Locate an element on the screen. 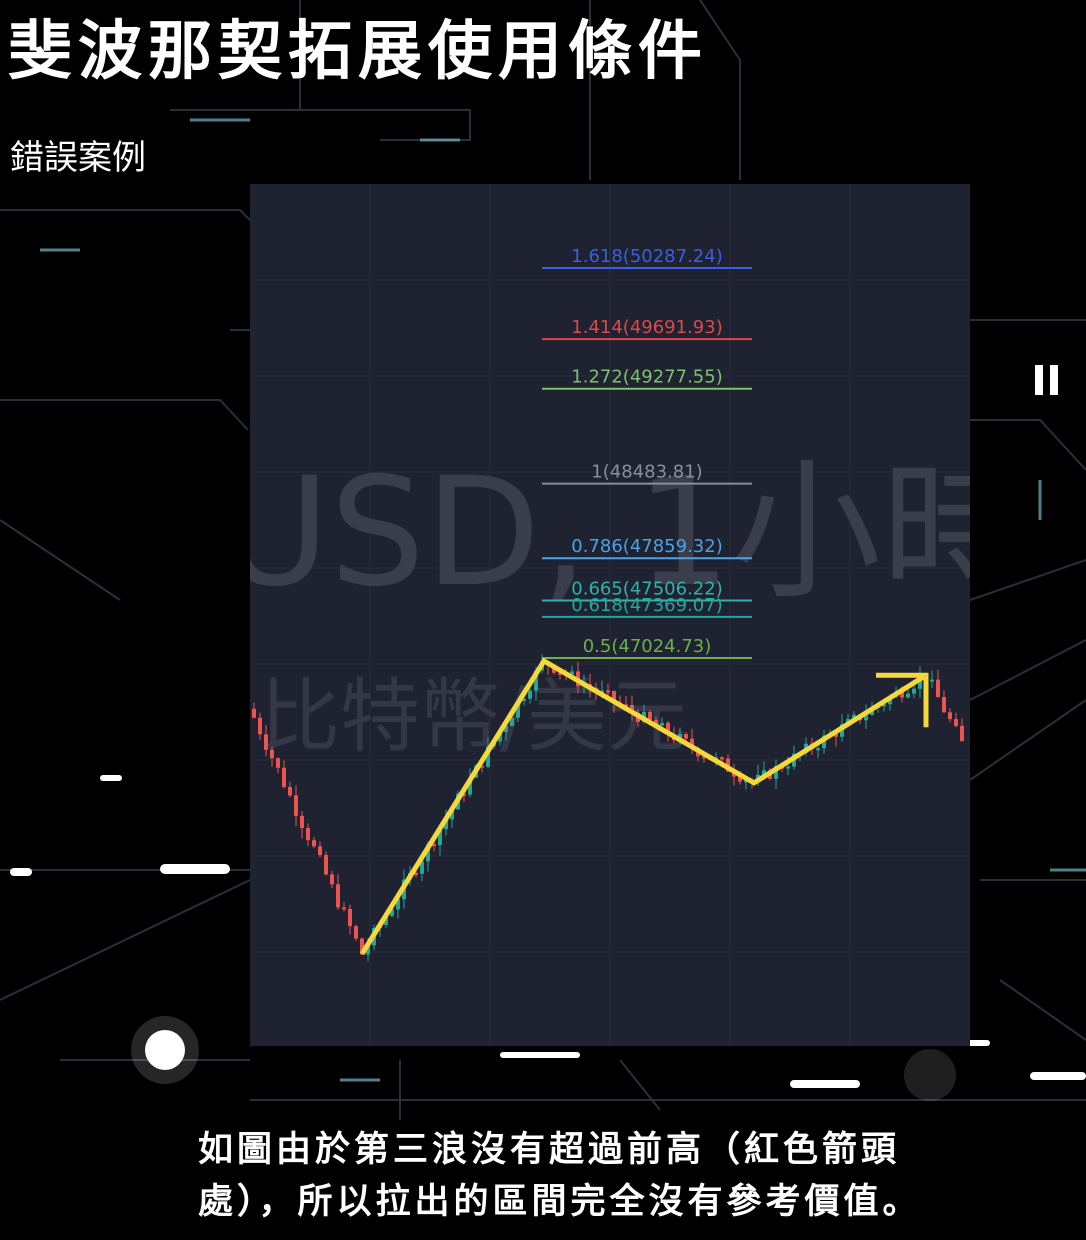  watermark-asset: 比特幣/美元 is located at coordinates (473, 716).